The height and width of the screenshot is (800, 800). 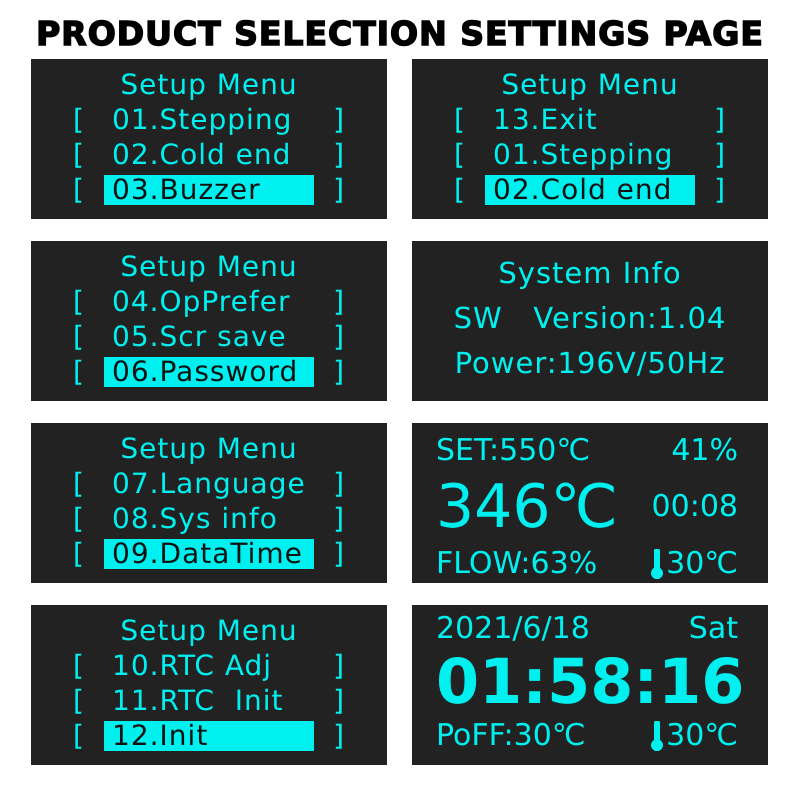 What do you see at coordinates (209, 189) in the screenshot?
I see `menu-item: 03.Buzzer` at bounding box center [209, 189].